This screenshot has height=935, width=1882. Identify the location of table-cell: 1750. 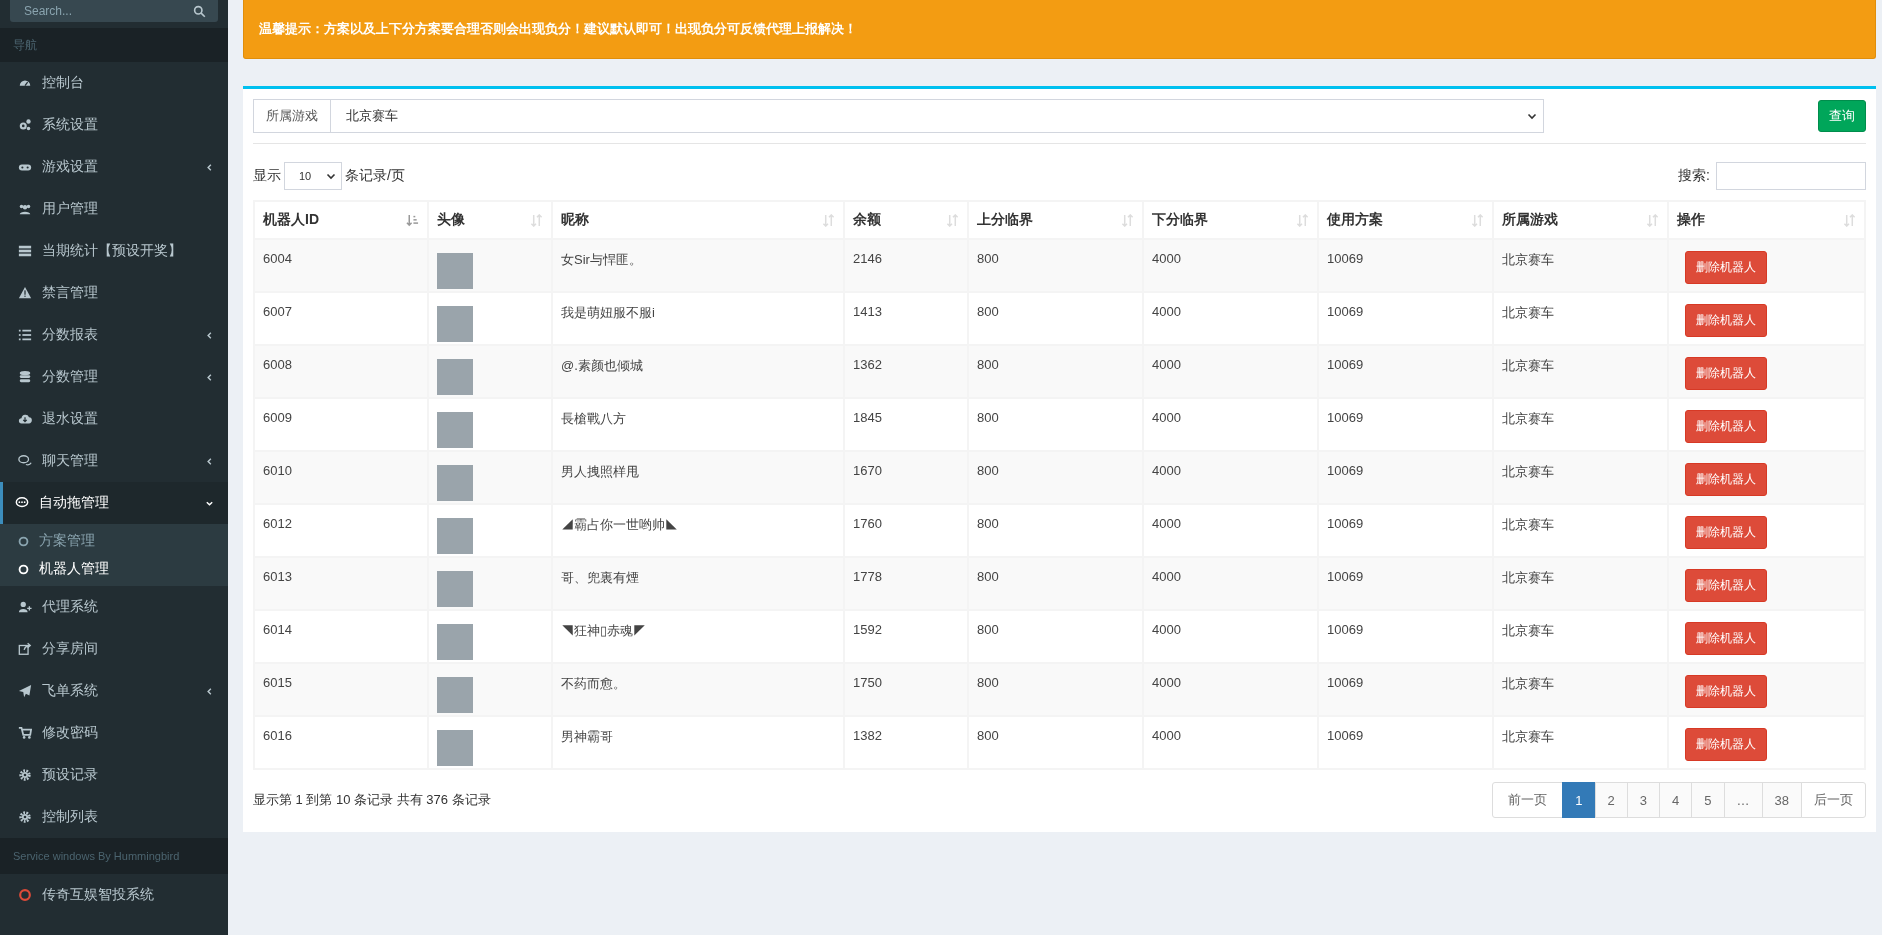
(867, 682).